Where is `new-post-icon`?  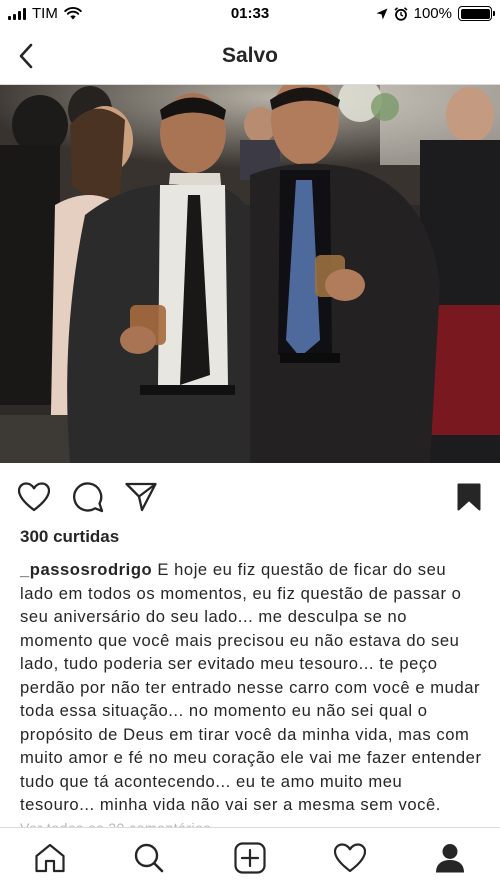
new-post-icon is located at coordinates (250, 858).